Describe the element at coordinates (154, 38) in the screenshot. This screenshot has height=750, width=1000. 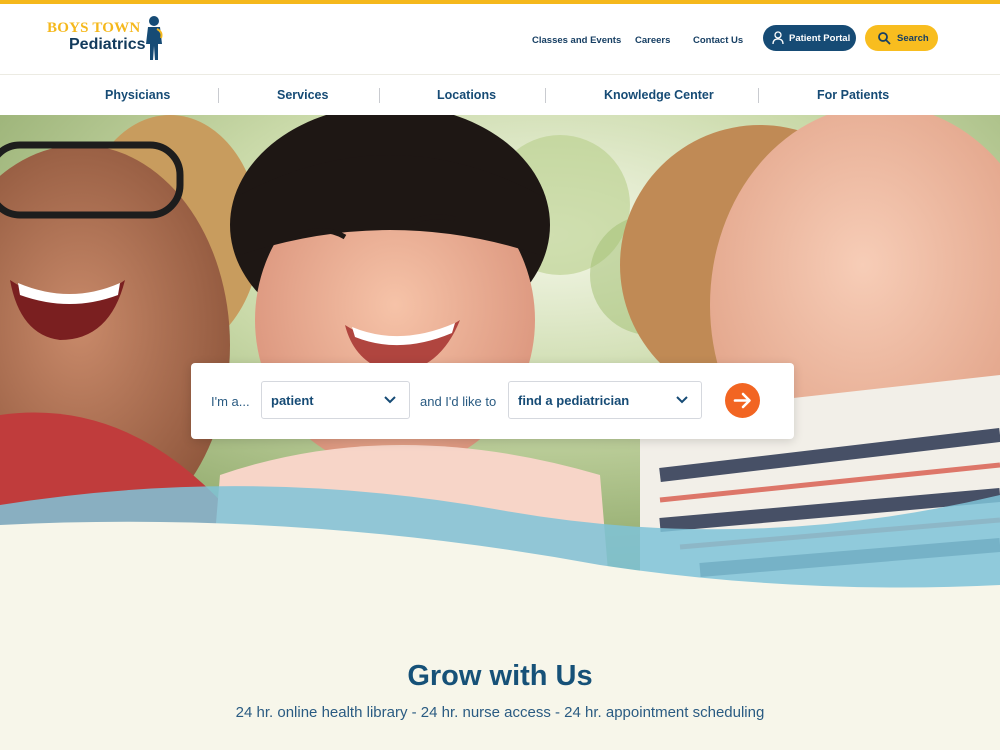
I see `boy-figure-icon` at that location.